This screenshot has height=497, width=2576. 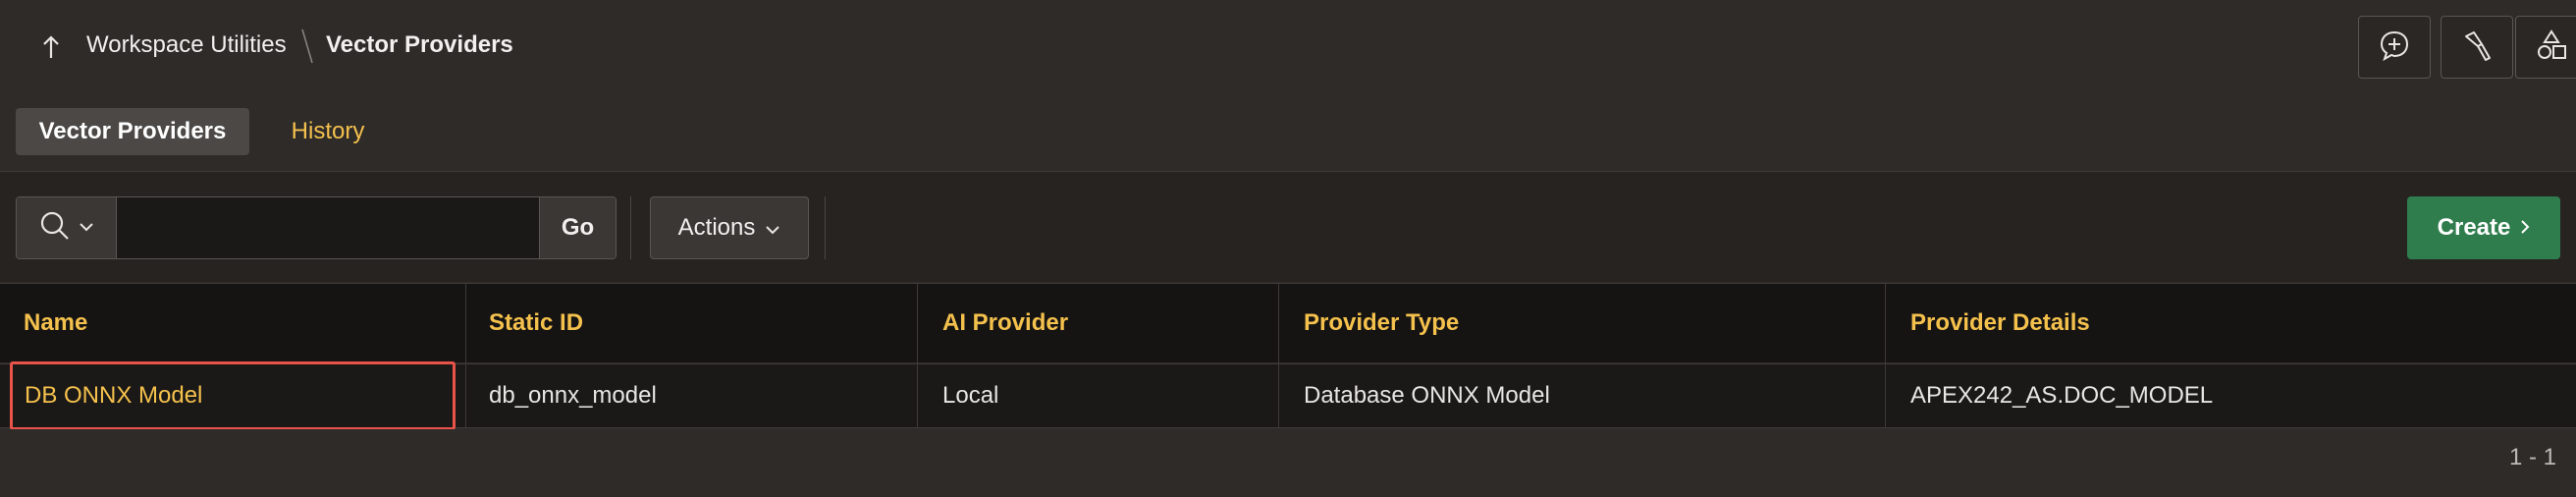 What do you see at coordinates (328, 227) in the screenshot?
I see `search-input` at bounding box center [328, 227].